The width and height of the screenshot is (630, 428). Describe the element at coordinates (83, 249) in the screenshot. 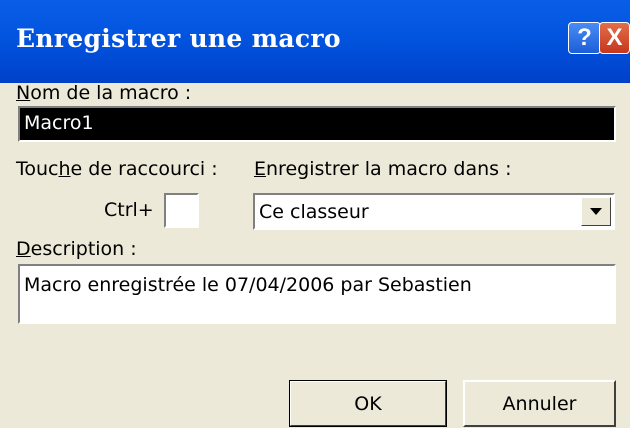

I see `description-label-text: escription :` at that location.